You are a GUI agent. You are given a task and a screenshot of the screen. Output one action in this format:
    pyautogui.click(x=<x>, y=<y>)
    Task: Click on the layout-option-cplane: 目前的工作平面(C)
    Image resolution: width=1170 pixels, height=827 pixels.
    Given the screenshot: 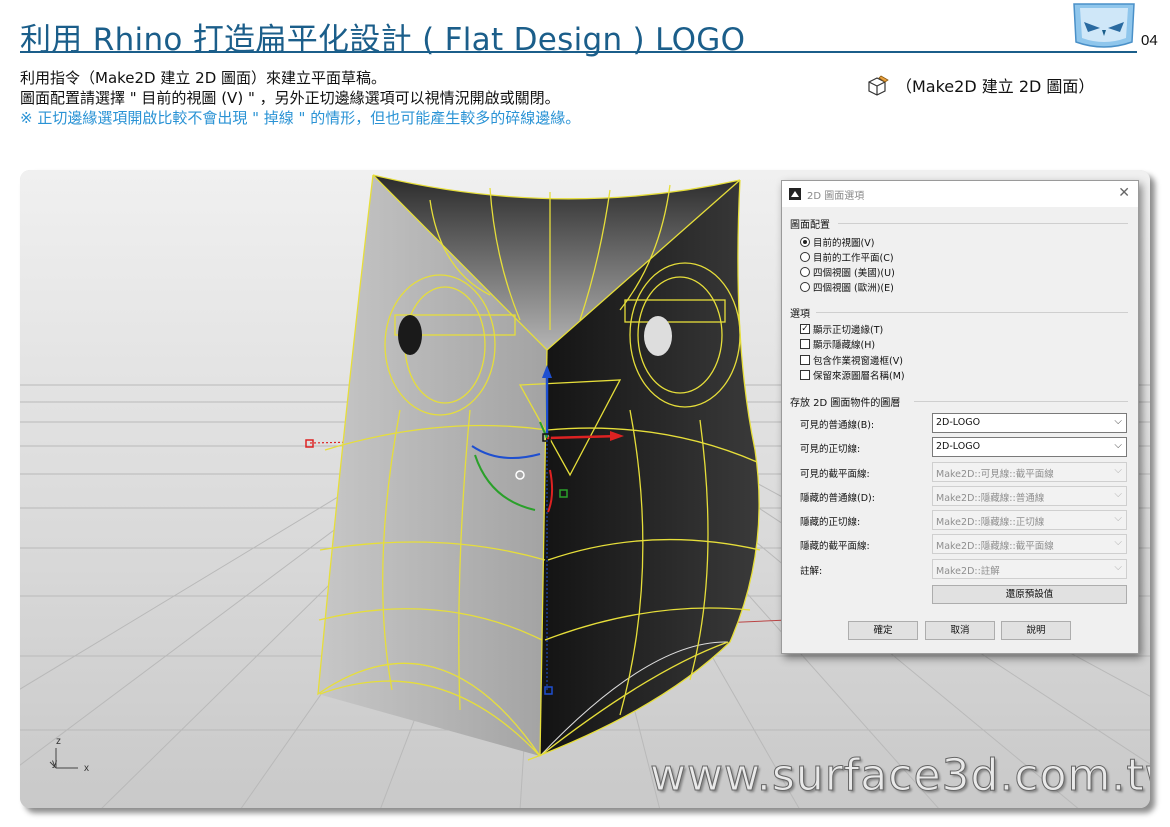 What is the action you would take?
    pyautogui.click(x=847, y=257)
    